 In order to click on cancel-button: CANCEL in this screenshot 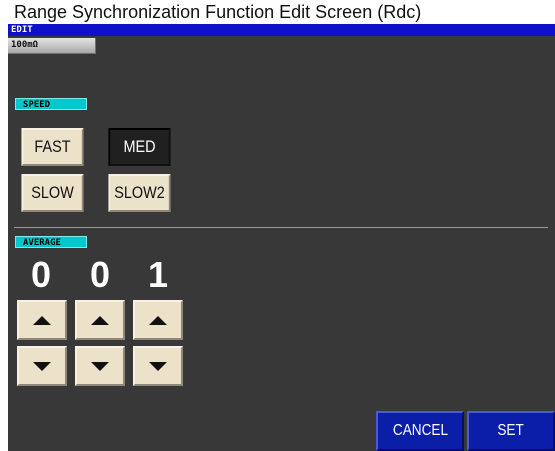, I will do `click(420, 431)`.